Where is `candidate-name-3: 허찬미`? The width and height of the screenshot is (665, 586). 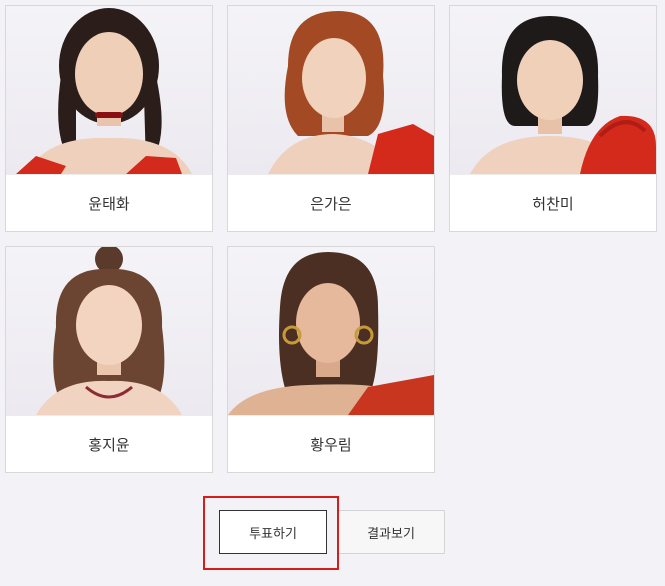
candidate-name-3: 허찬미 is located at coordinates (553, 202).